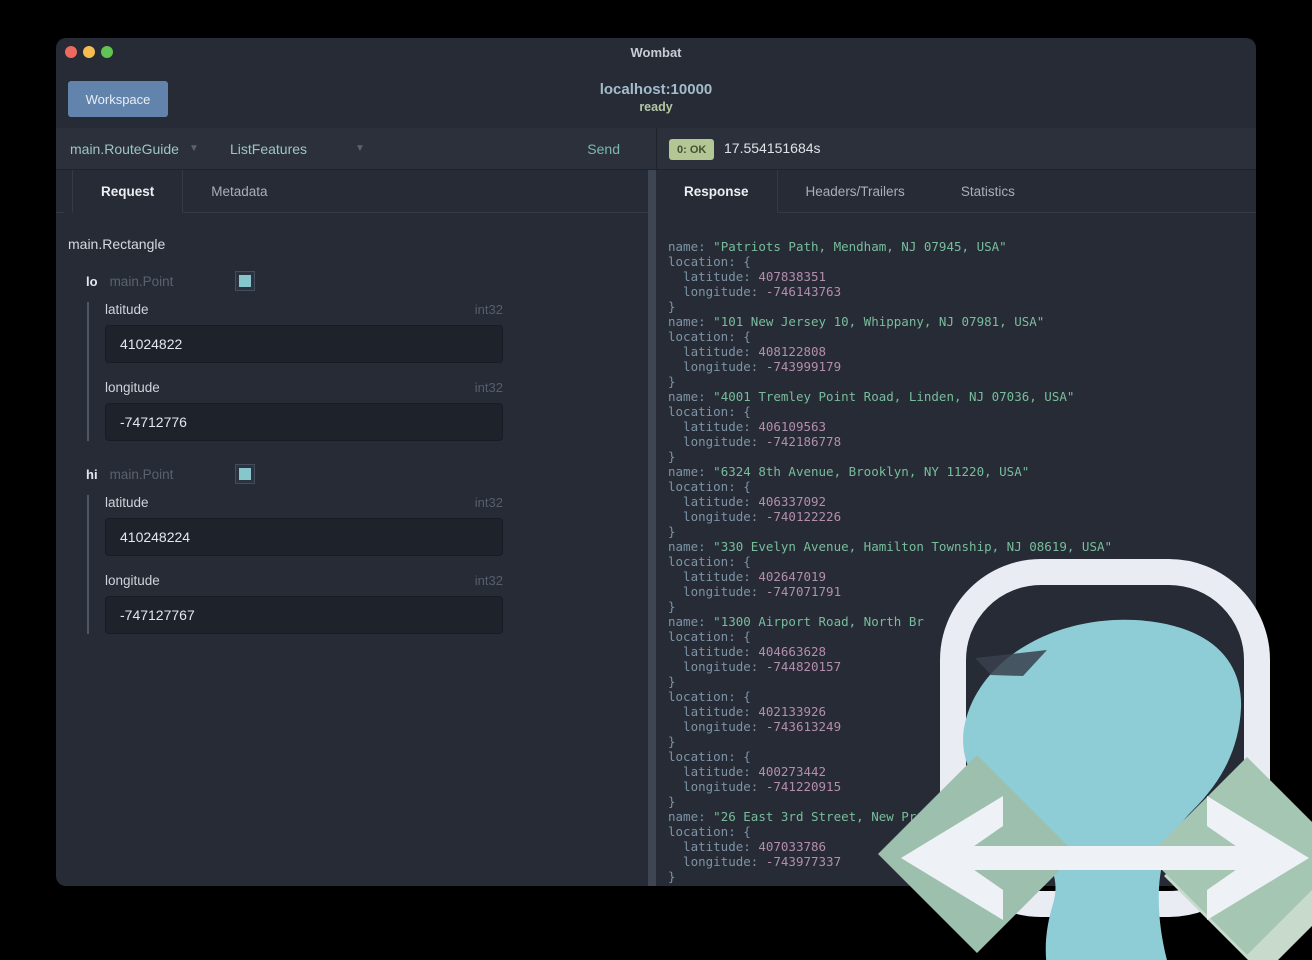  Describe the element at coordinates (304, 309) in the screenshot. I see `field-header: latitude int32` at that location.